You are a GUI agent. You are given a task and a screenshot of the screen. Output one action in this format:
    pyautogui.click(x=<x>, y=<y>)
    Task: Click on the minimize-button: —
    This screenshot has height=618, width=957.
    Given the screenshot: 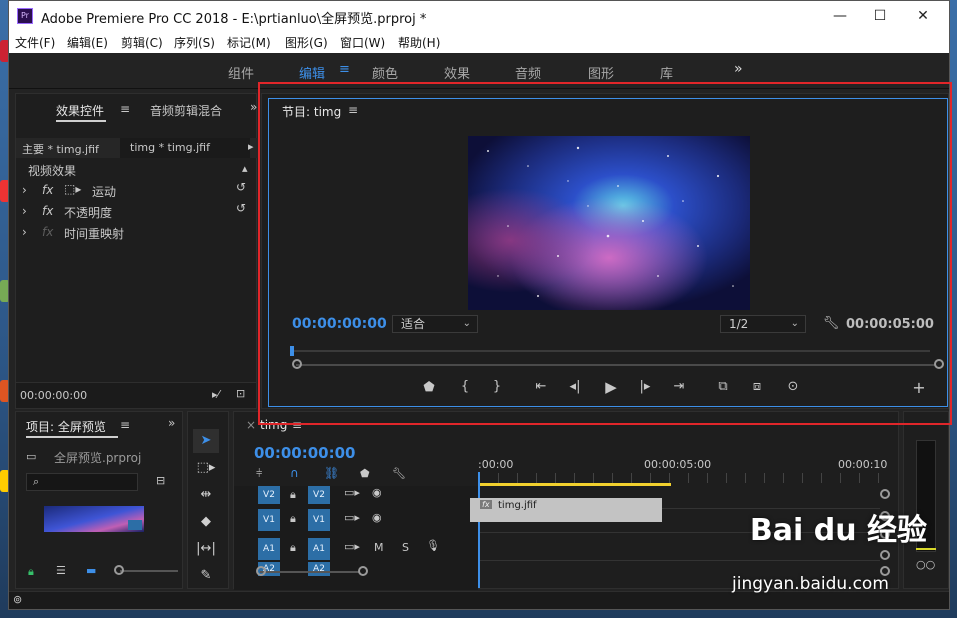 What is the action you would take?
    pyautogui.click(x=840, y=16)
    